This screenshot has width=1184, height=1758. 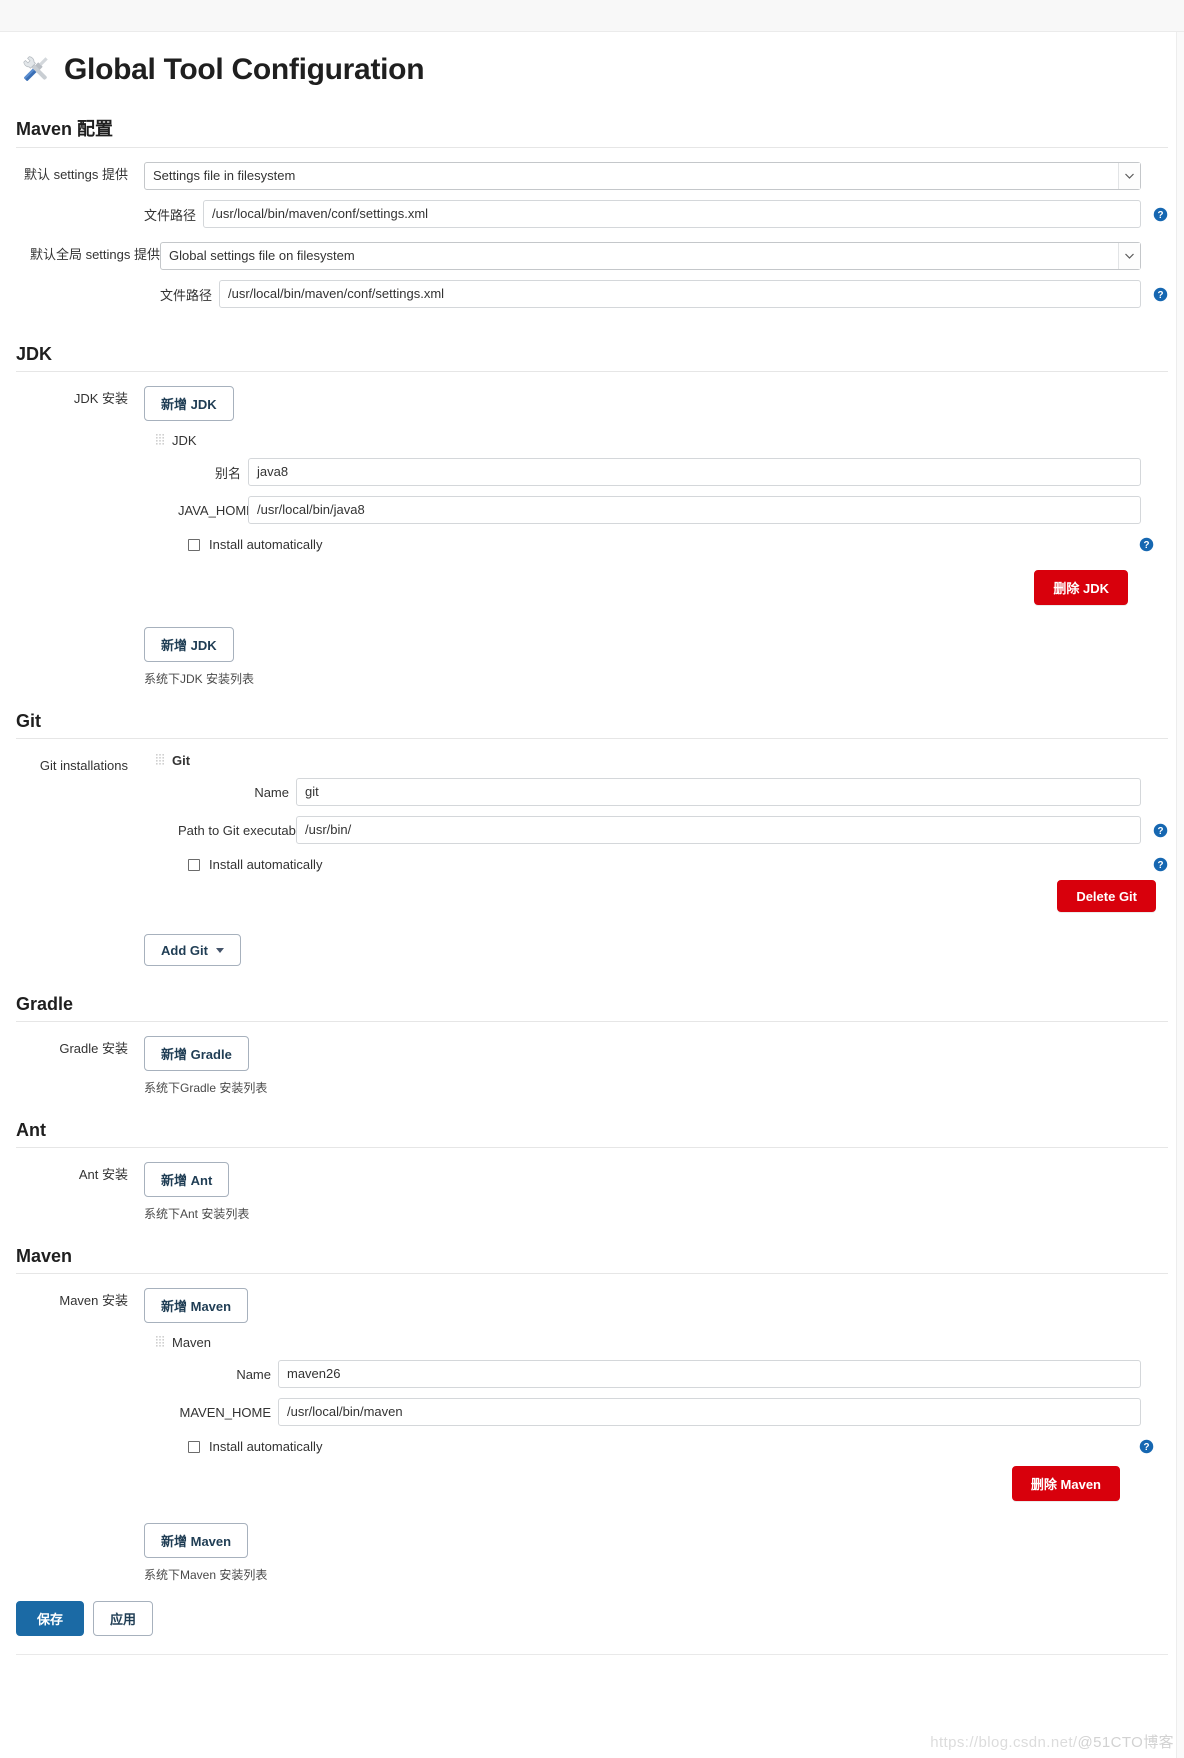 What do you see at coordinates (650, 256) in the screenshot?
I see `global-settings-select: Global settings file on filesystem` at bounding box center [650, 256].